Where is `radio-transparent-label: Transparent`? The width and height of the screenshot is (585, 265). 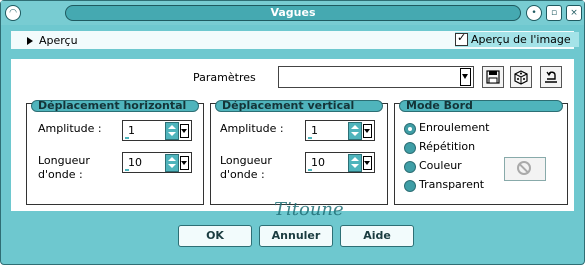
radio-transparent-label: Transparent is located at coordinates (451, 185).